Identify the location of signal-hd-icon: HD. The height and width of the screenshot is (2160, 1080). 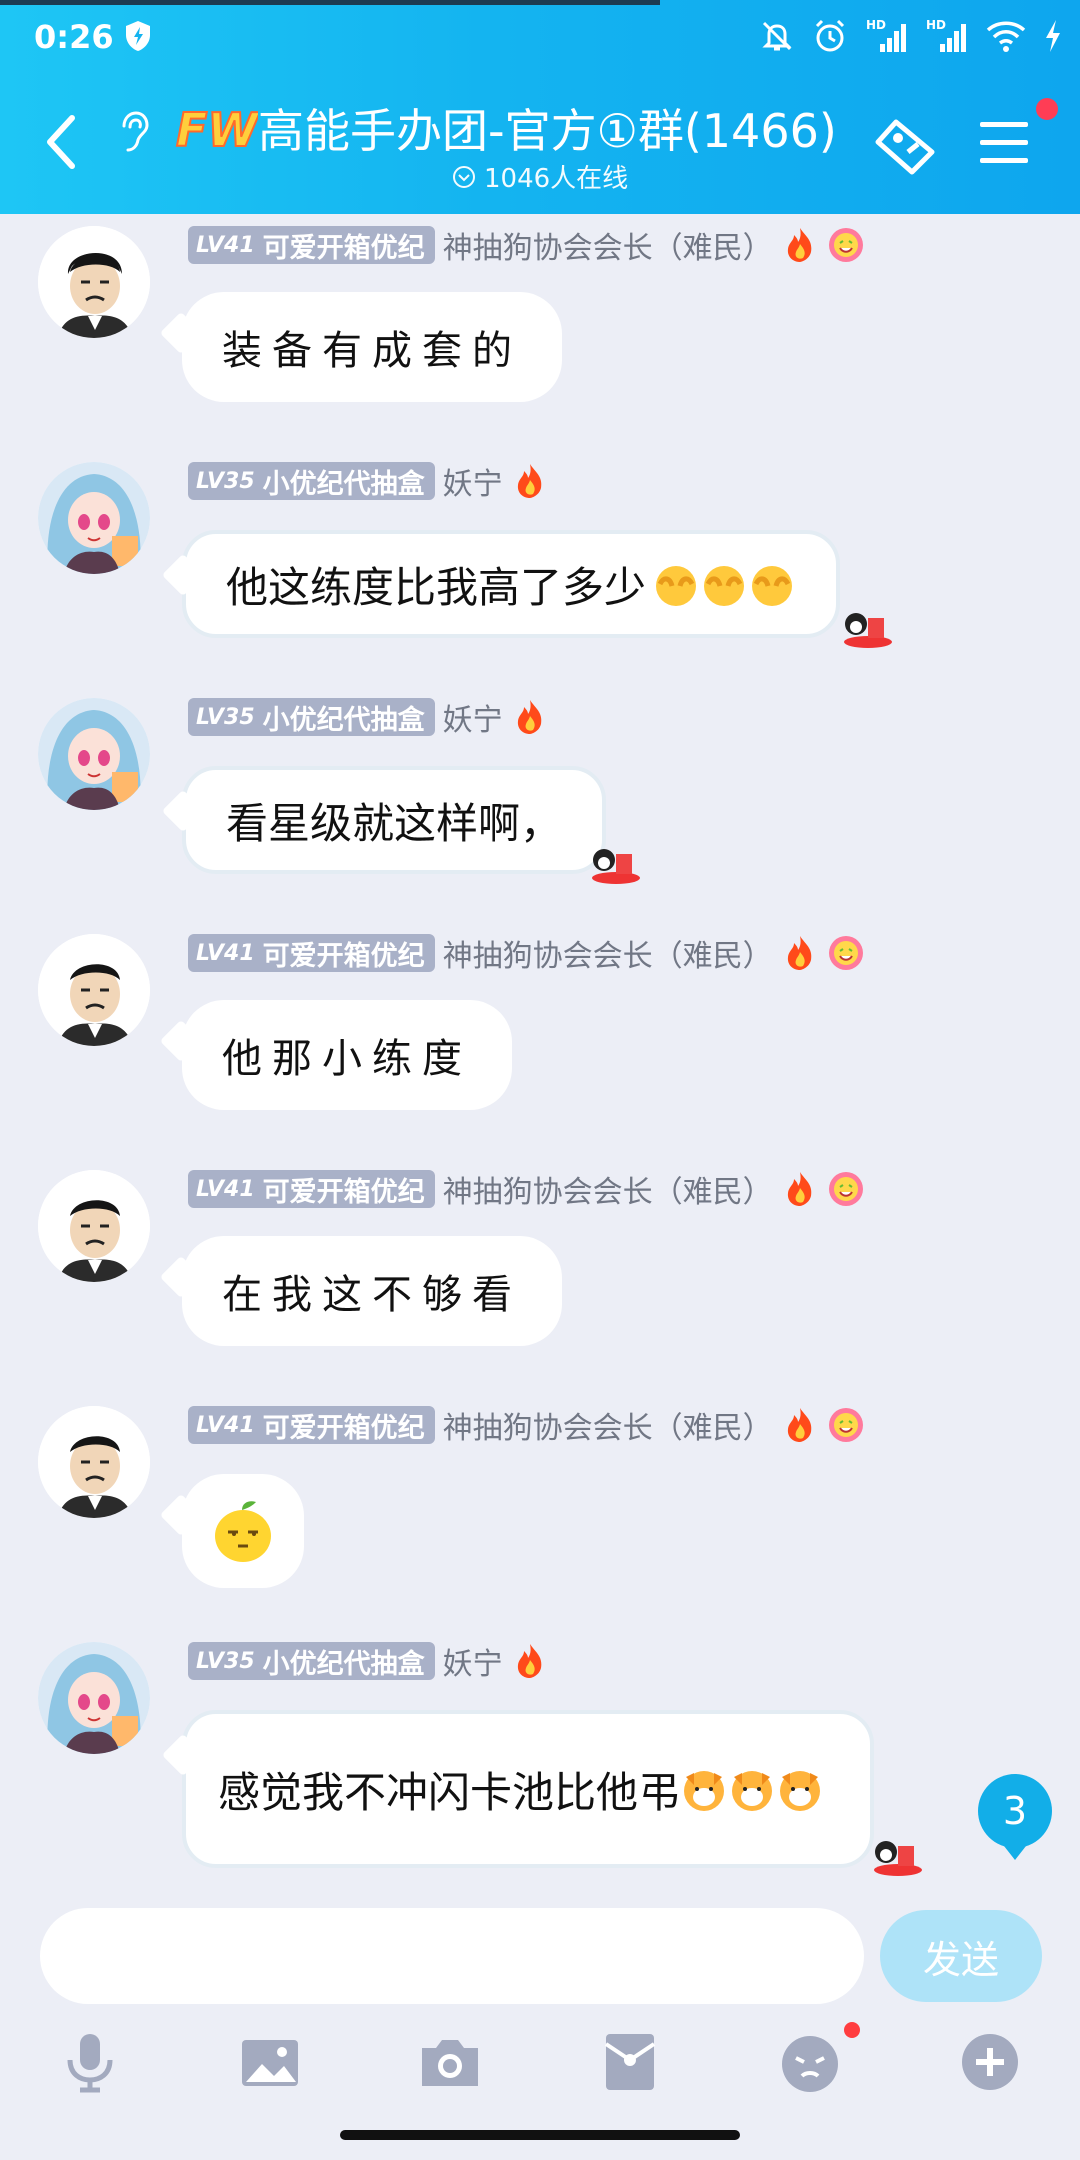
(886, 35).